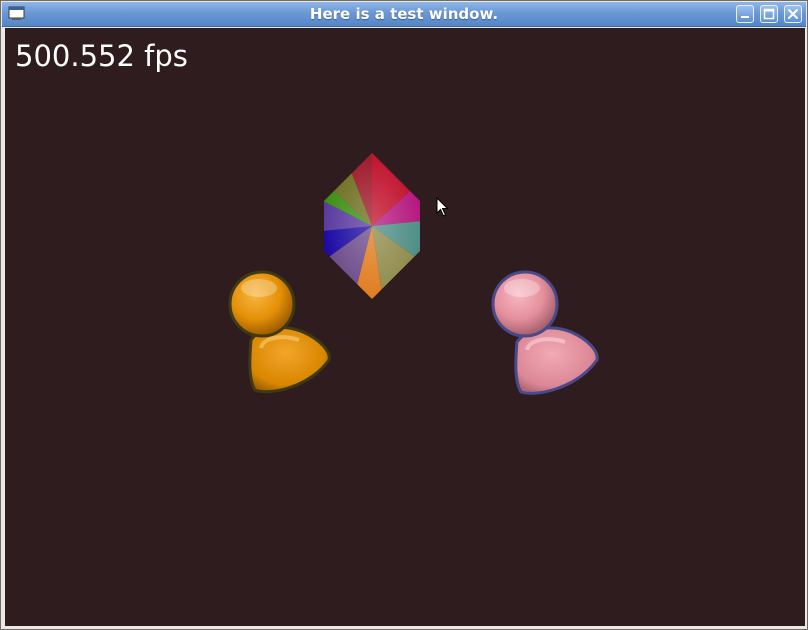 The width and height of the screenshot is (808, 630). What do you see at coordinates (442, 207) in the screenshot?
I see `mouse-pointer-icon` at bounding box center [442, 207].